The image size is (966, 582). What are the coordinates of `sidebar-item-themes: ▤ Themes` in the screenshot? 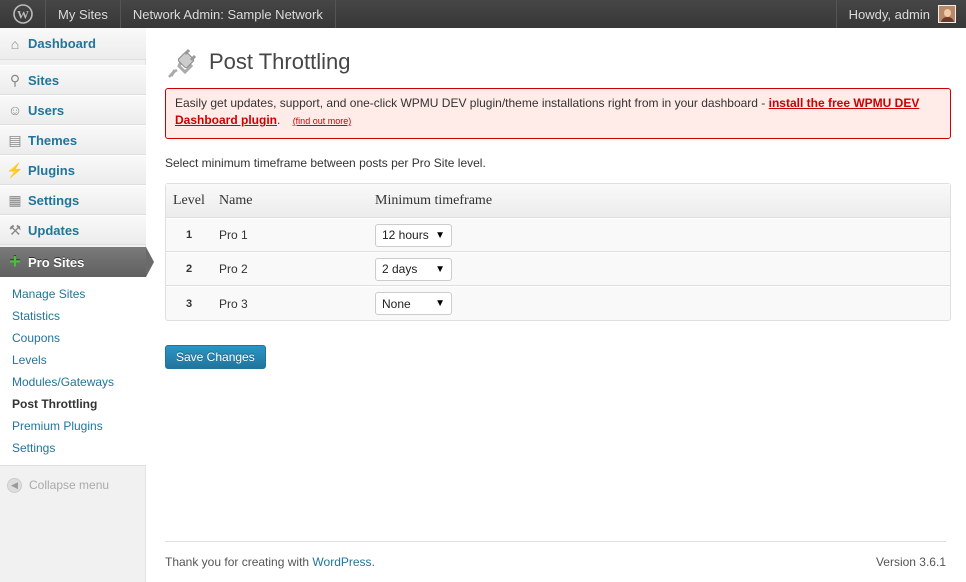 It's located at (73, 140).